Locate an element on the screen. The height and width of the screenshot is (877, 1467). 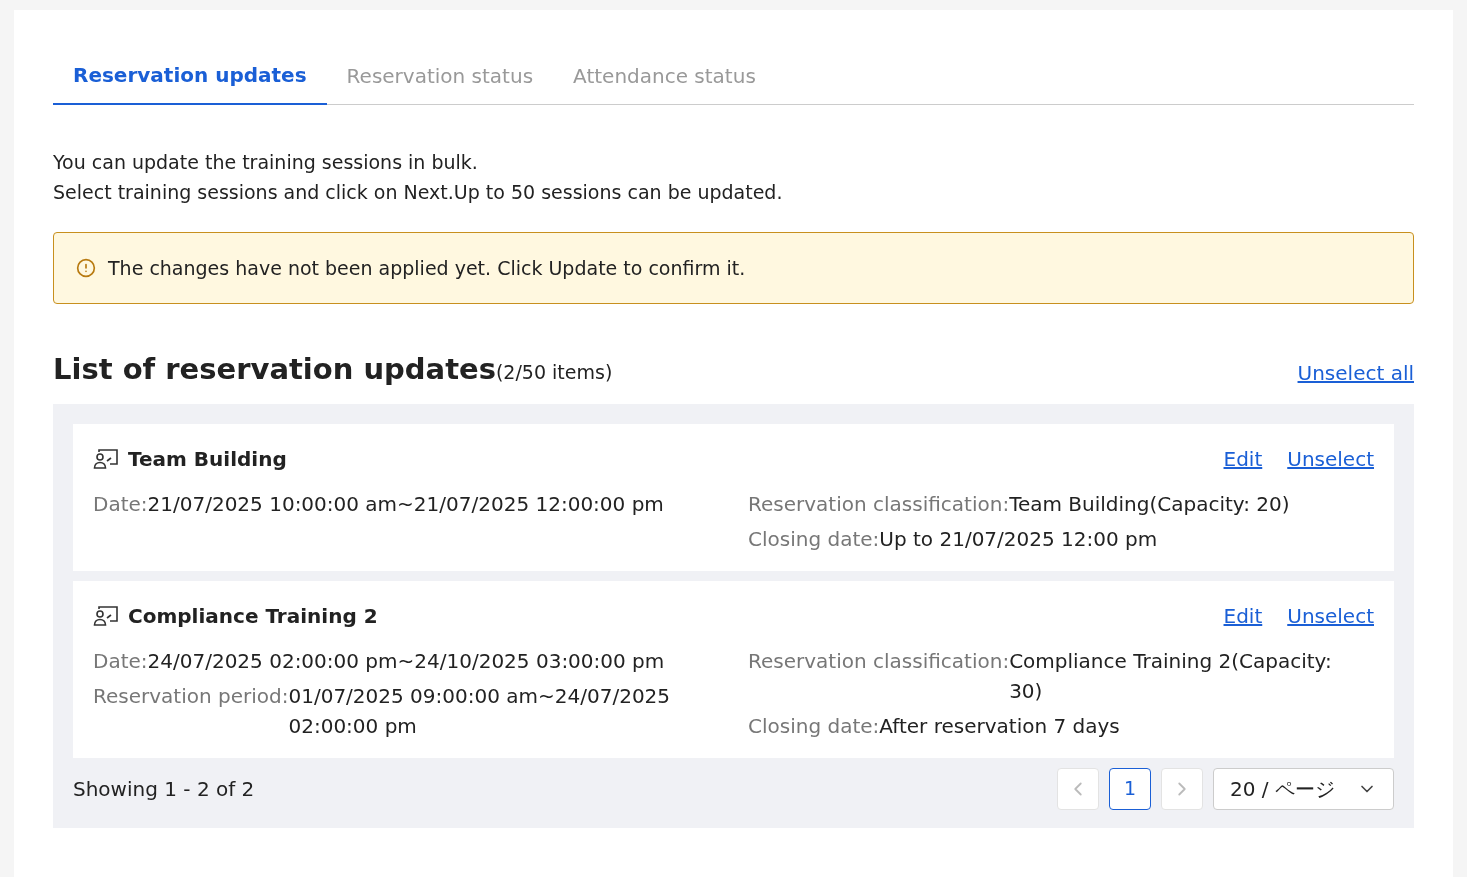
tab: Attendance status is located at coordinates (664, 82).